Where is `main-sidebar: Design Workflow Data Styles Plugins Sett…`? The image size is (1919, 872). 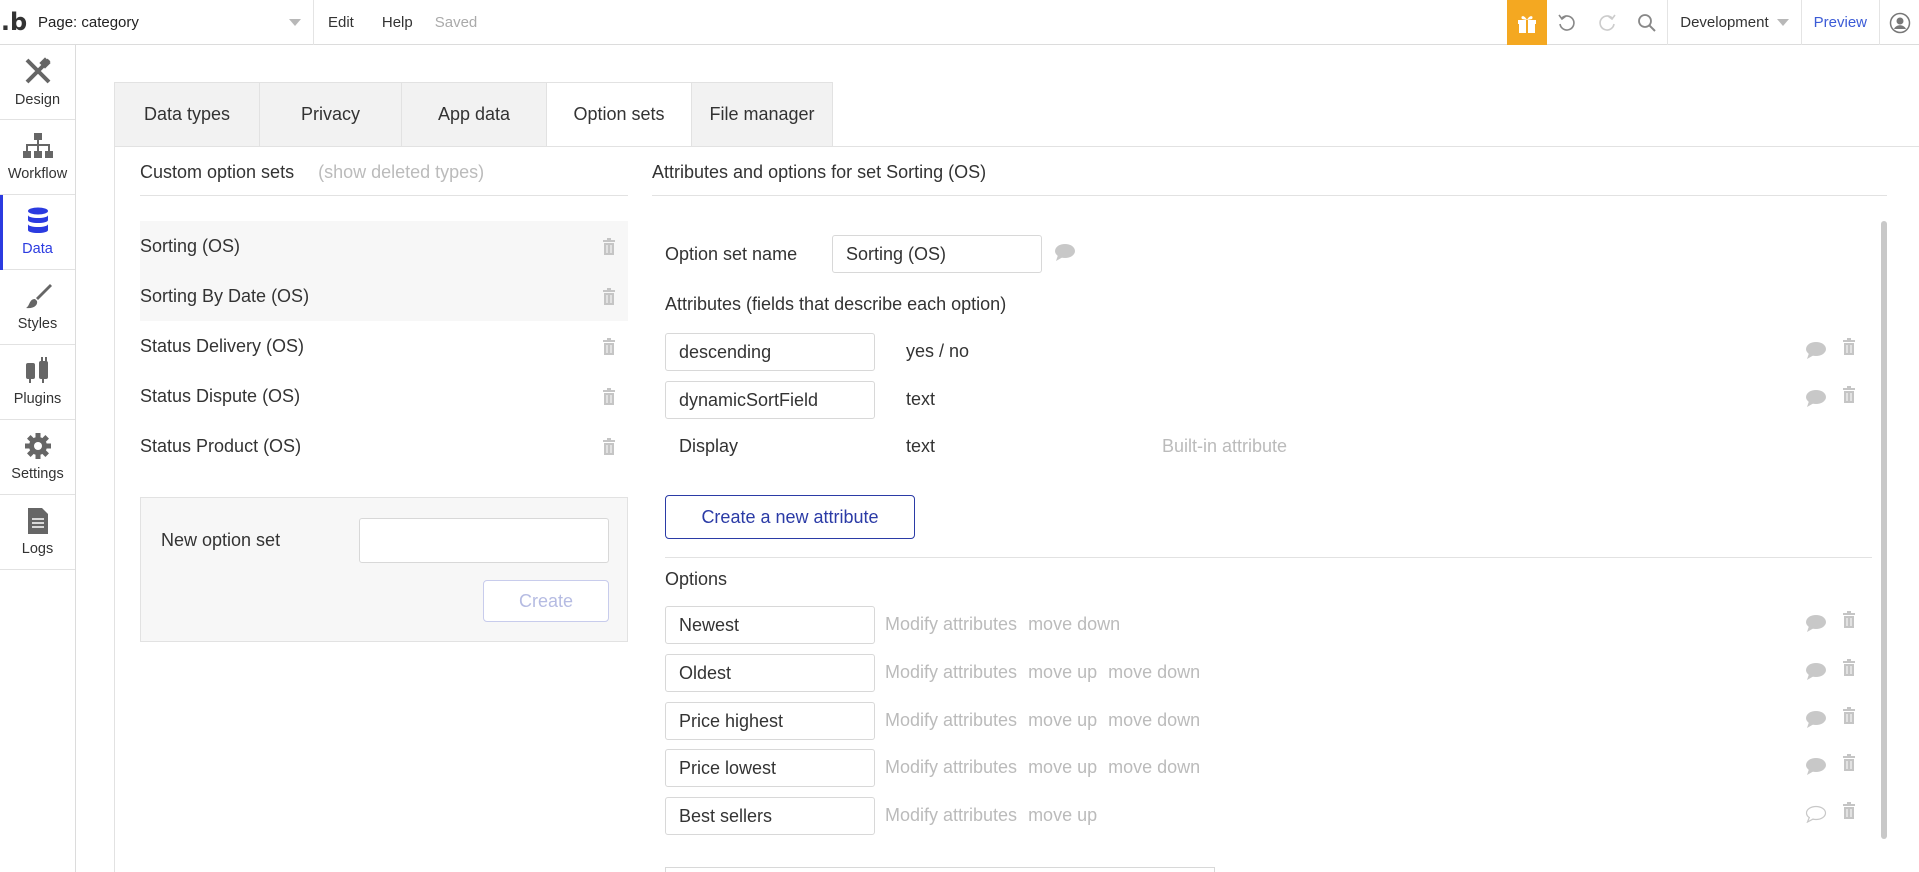
main-sidebar: Design Workflow Data Styles Plugins Sett… is located at coordinates (38, 458).